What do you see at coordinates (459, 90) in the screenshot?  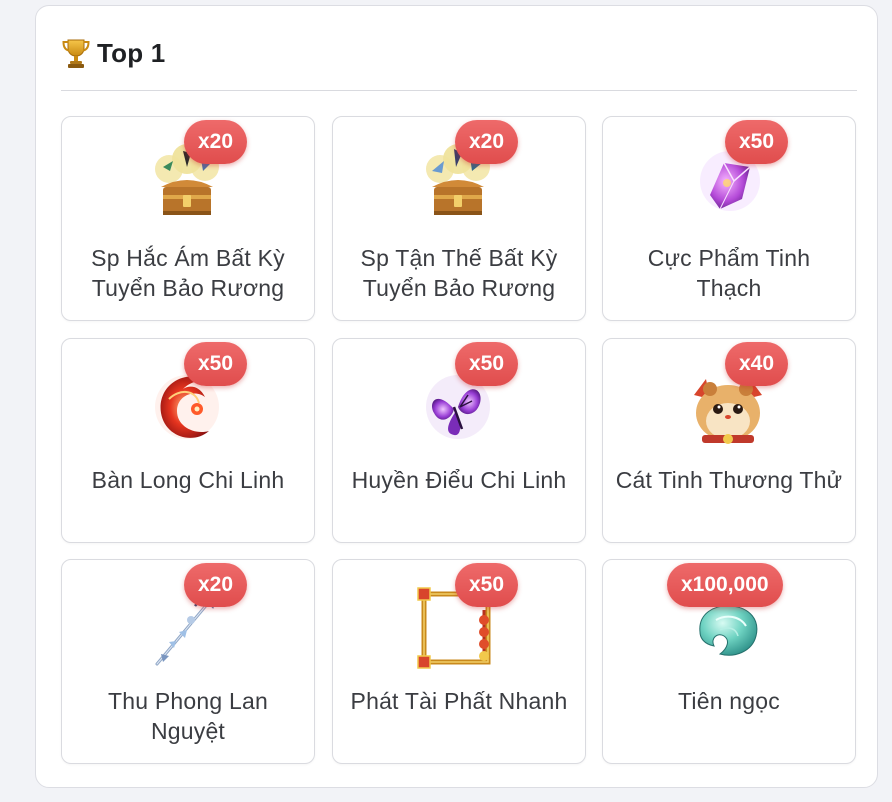 I see `header-divider` at bounding box center [459, 90].